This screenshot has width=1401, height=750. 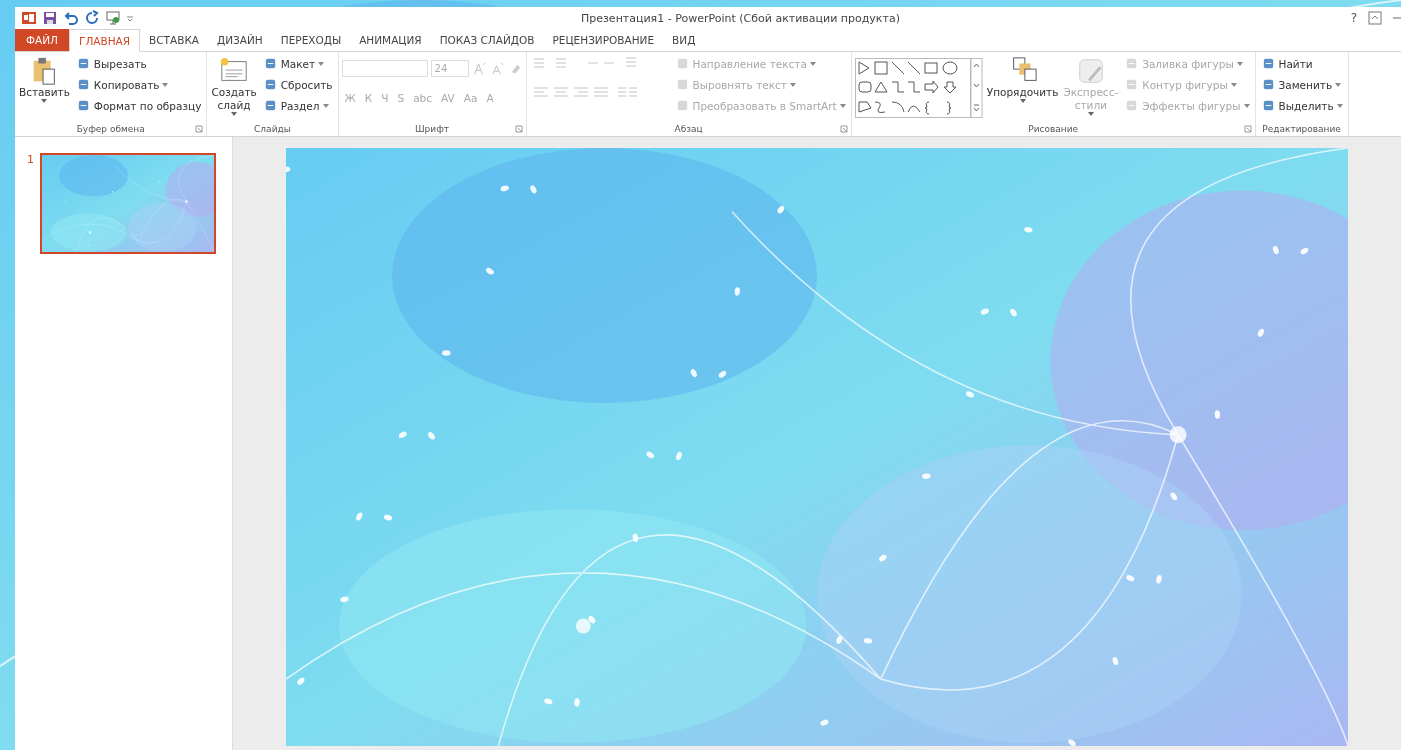 What do you see at coordinates (1053, 129) in the screenshot?
I see `group-label: Рисование` at bounding box center [1053, 129].